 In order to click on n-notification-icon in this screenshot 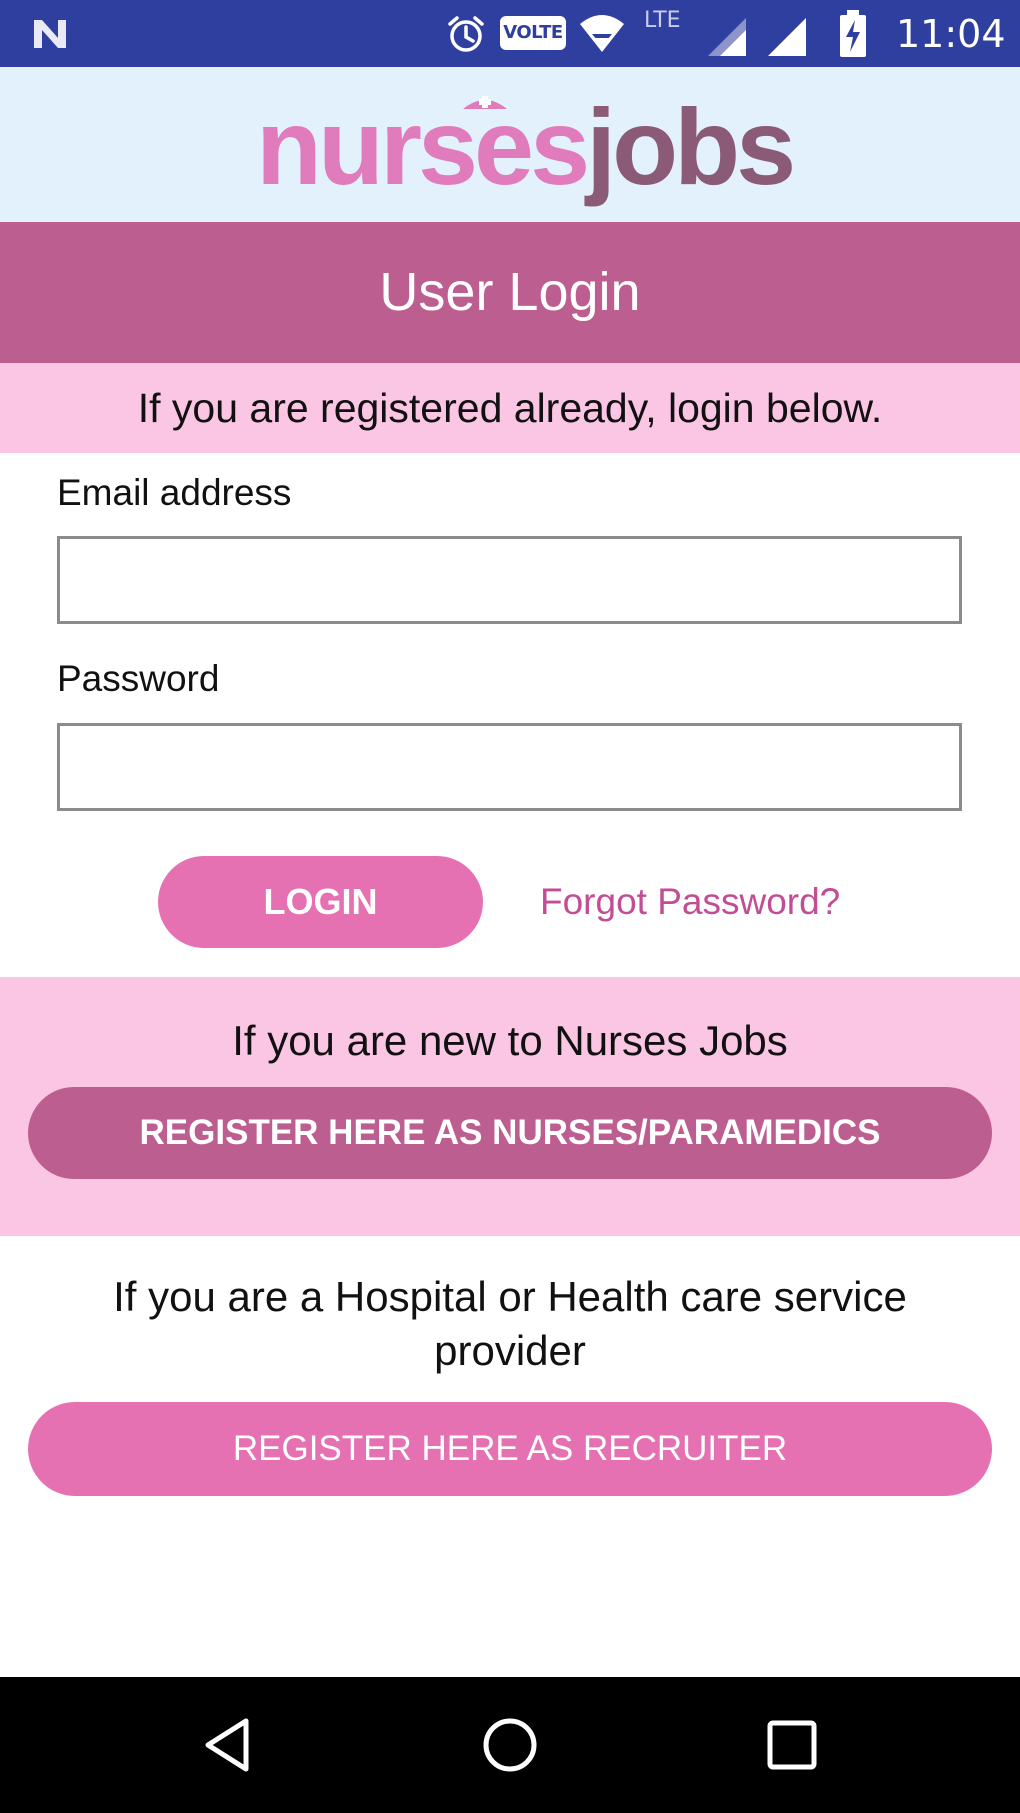, I will do `click(50, 34)`.